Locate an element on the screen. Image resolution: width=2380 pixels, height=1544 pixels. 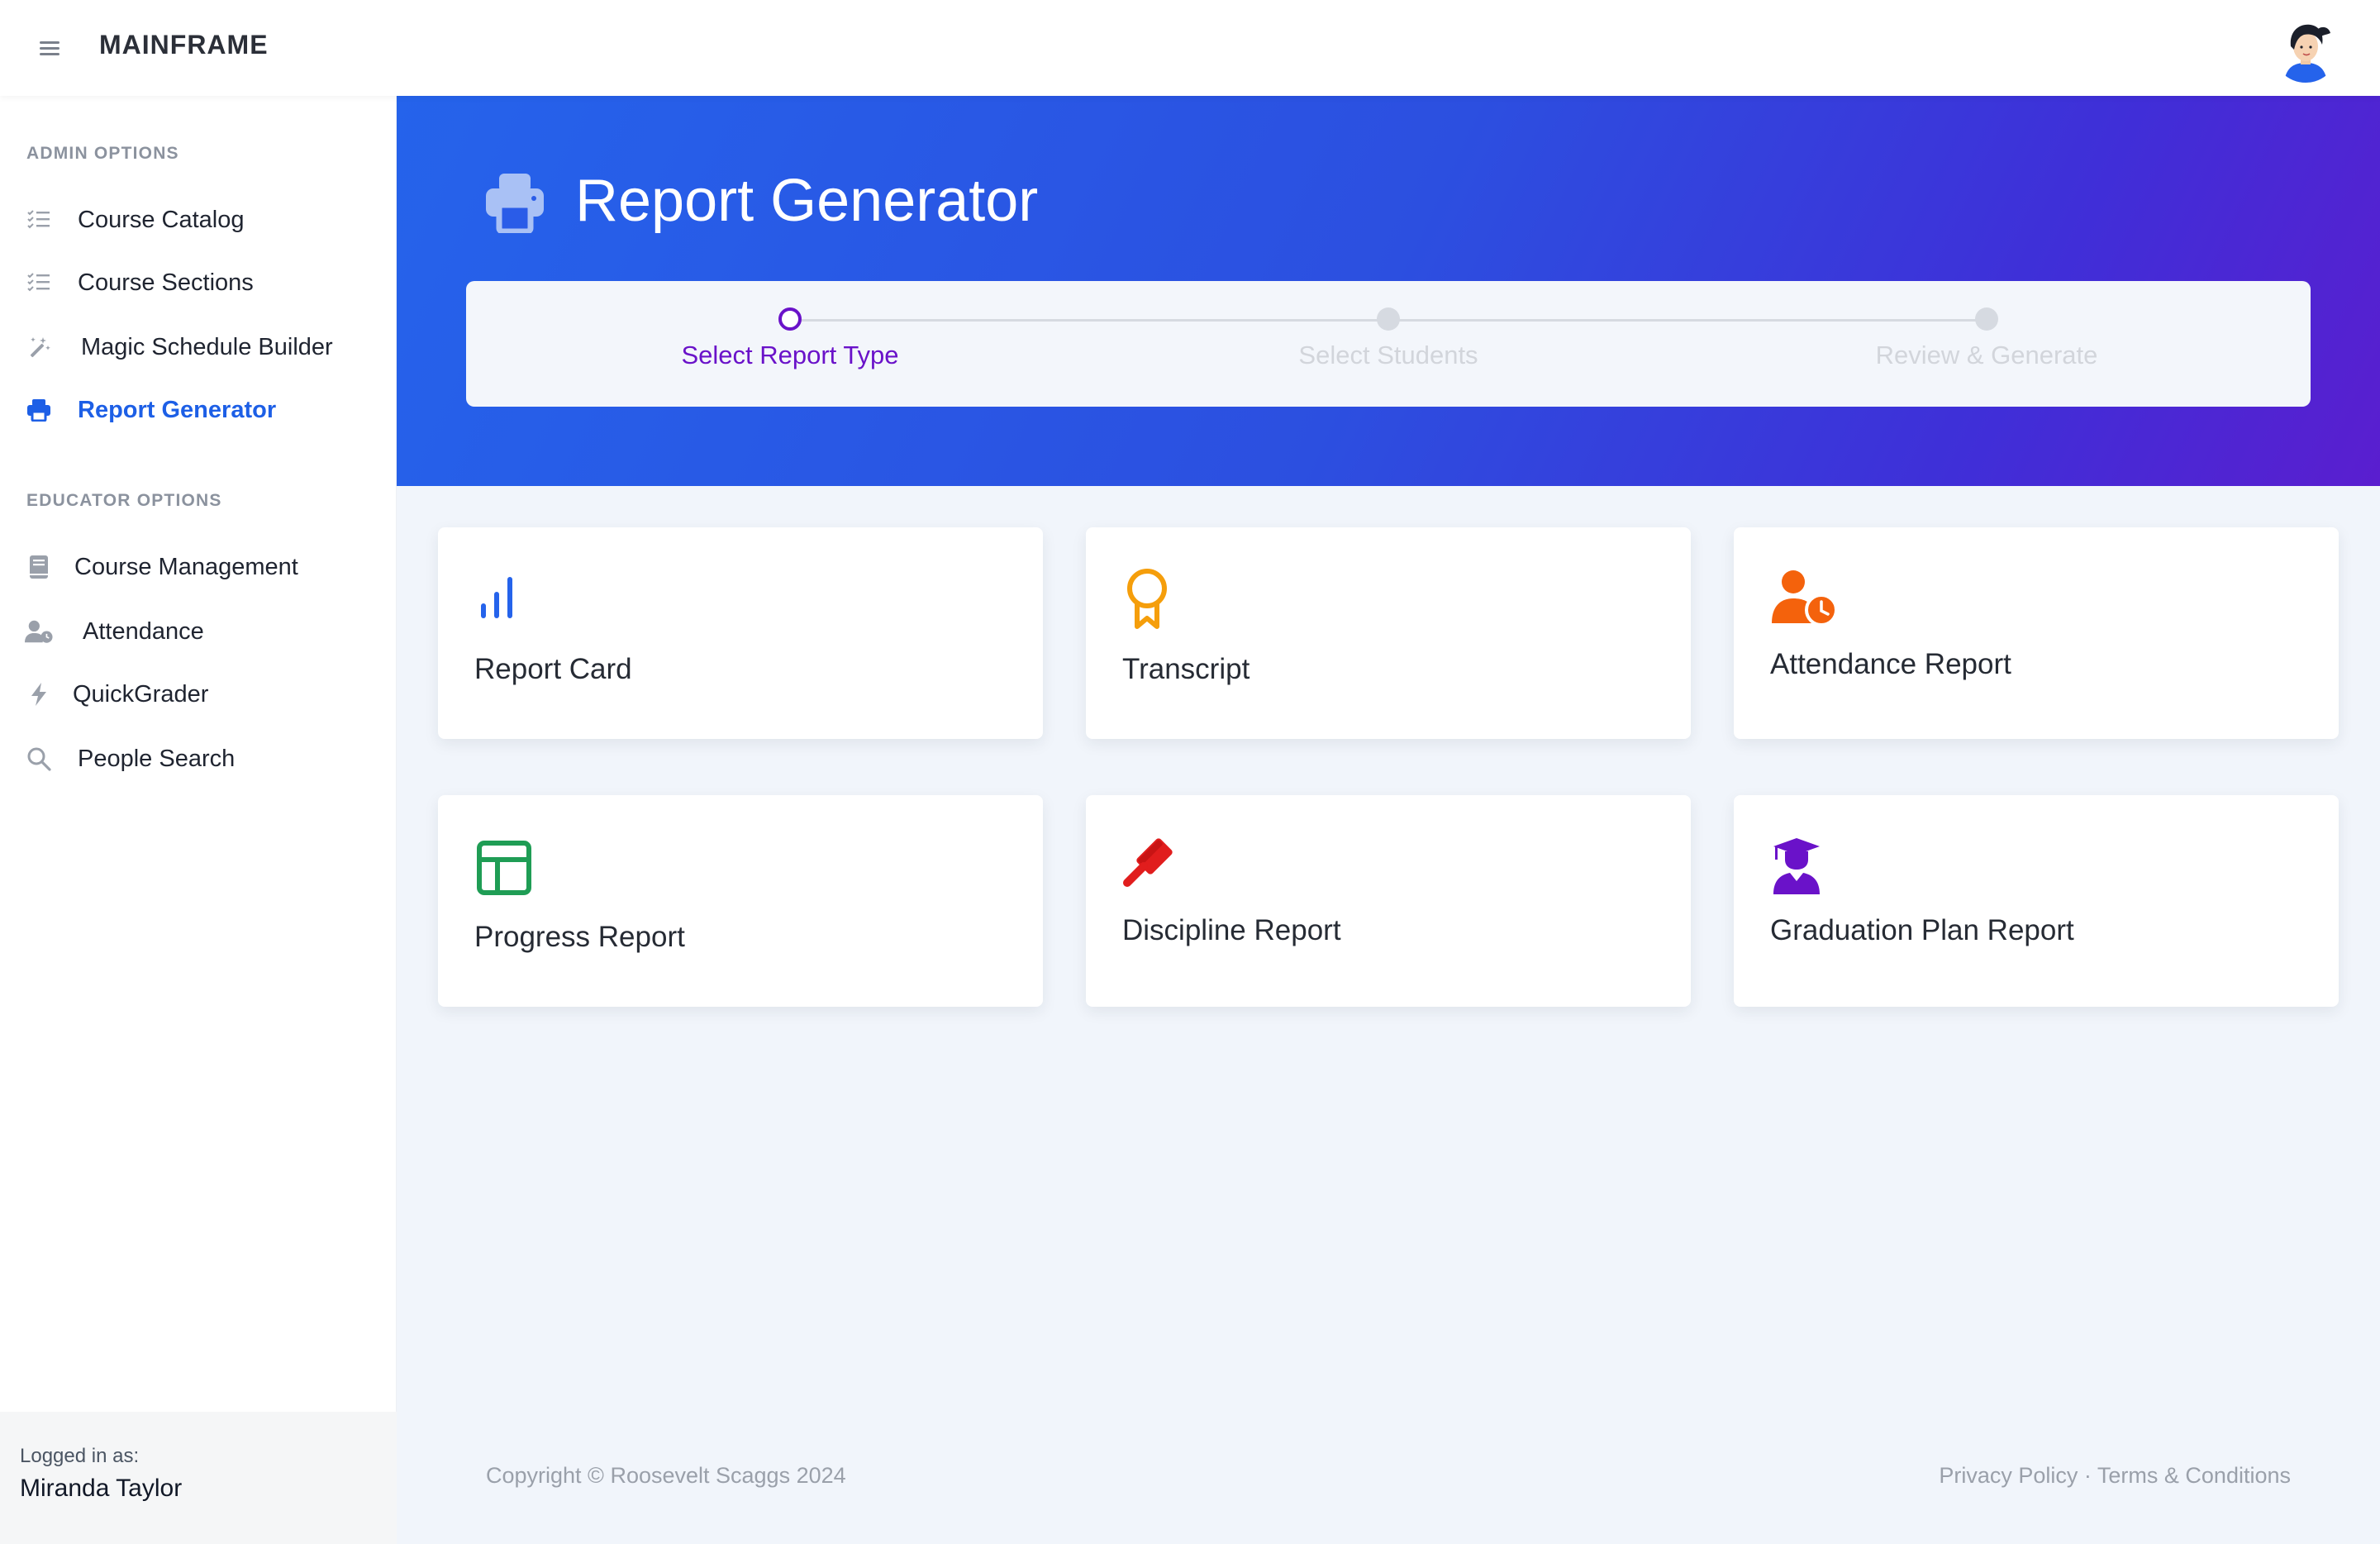
graduation-plan-report-option: Graduation Plan Report is located at coordinates (2036, 901).